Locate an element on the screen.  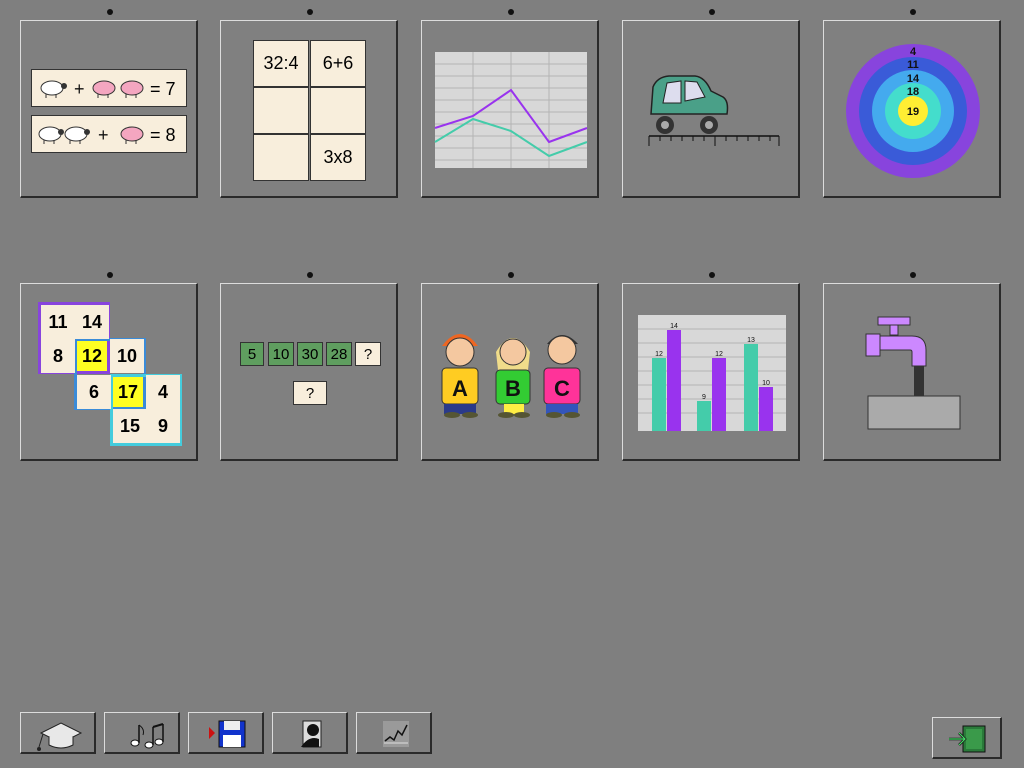
activity-operations-grid-card: 32:4 6+6 3x8 is located at coordinates (309, 109).